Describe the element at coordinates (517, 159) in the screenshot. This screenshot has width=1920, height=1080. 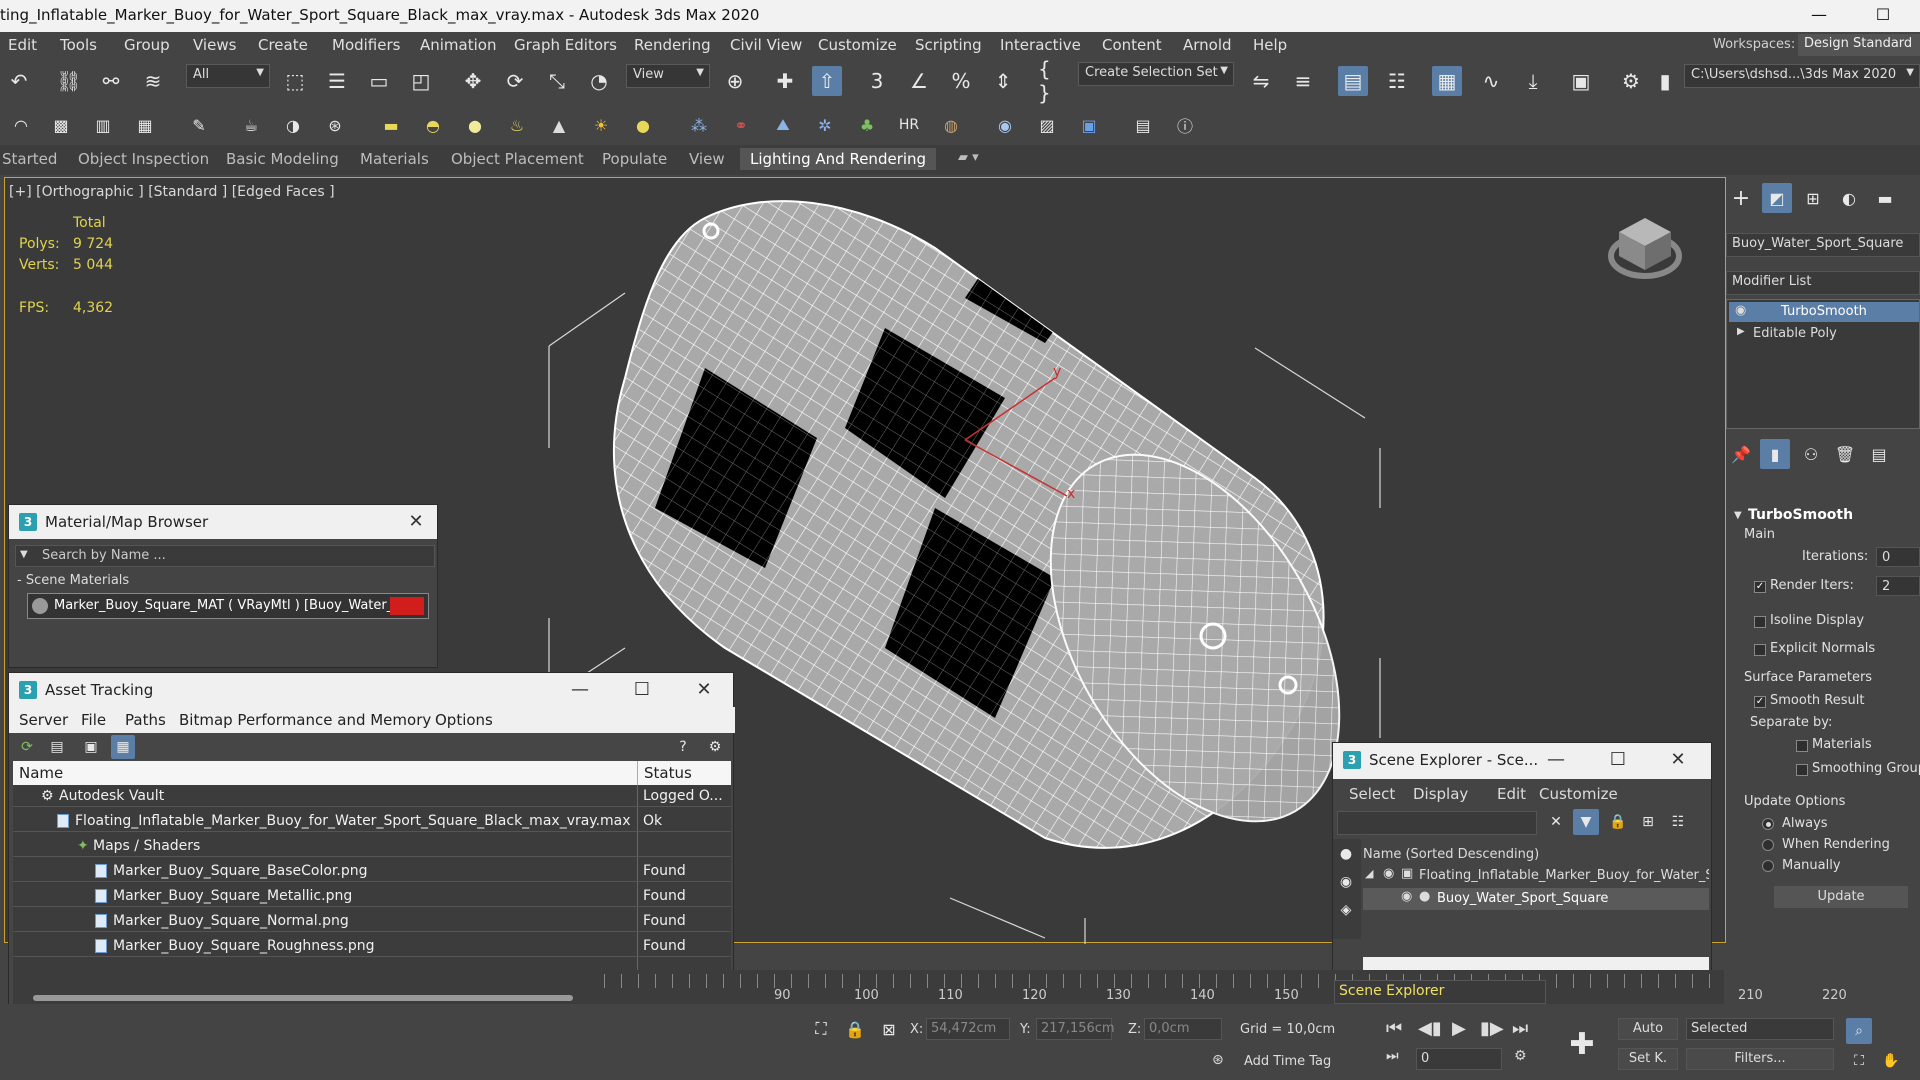
I see `tab-object-placement: Object Placement` at that location.